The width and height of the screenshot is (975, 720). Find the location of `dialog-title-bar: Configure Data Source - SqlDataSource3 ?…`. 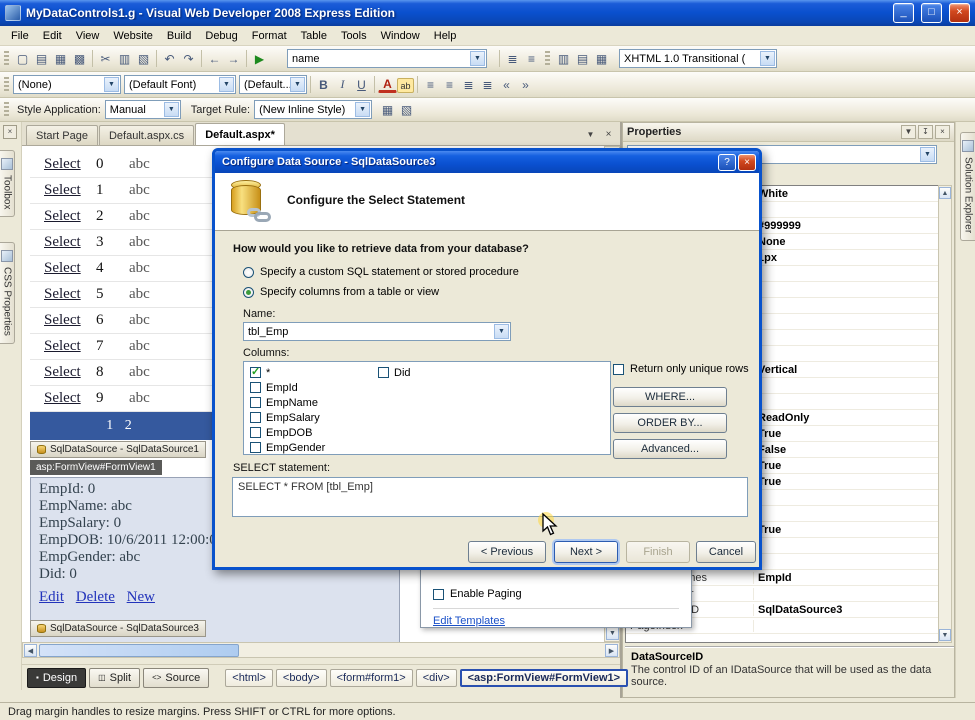

dialog-title-bar: Configure Data Source - SqlDataSource3 ?… is located at coordinates (487, 162).